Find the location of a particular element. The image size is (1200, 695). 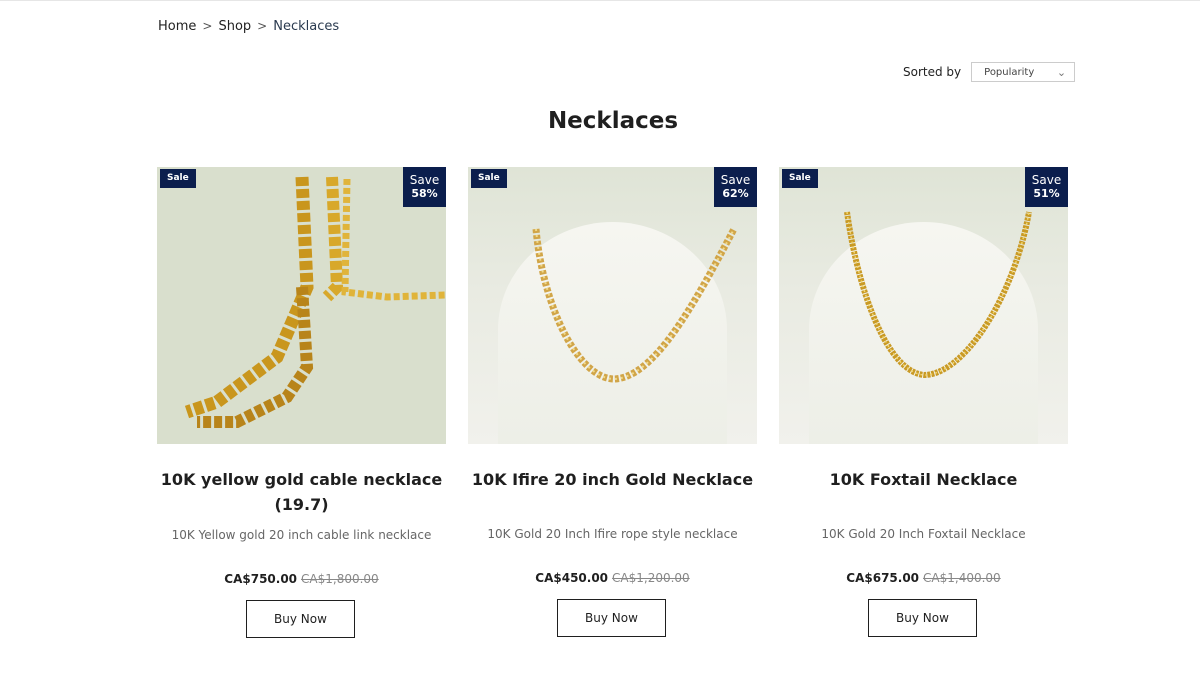

breadcrumb-home-link: Home is located at coordinates (177, 26).